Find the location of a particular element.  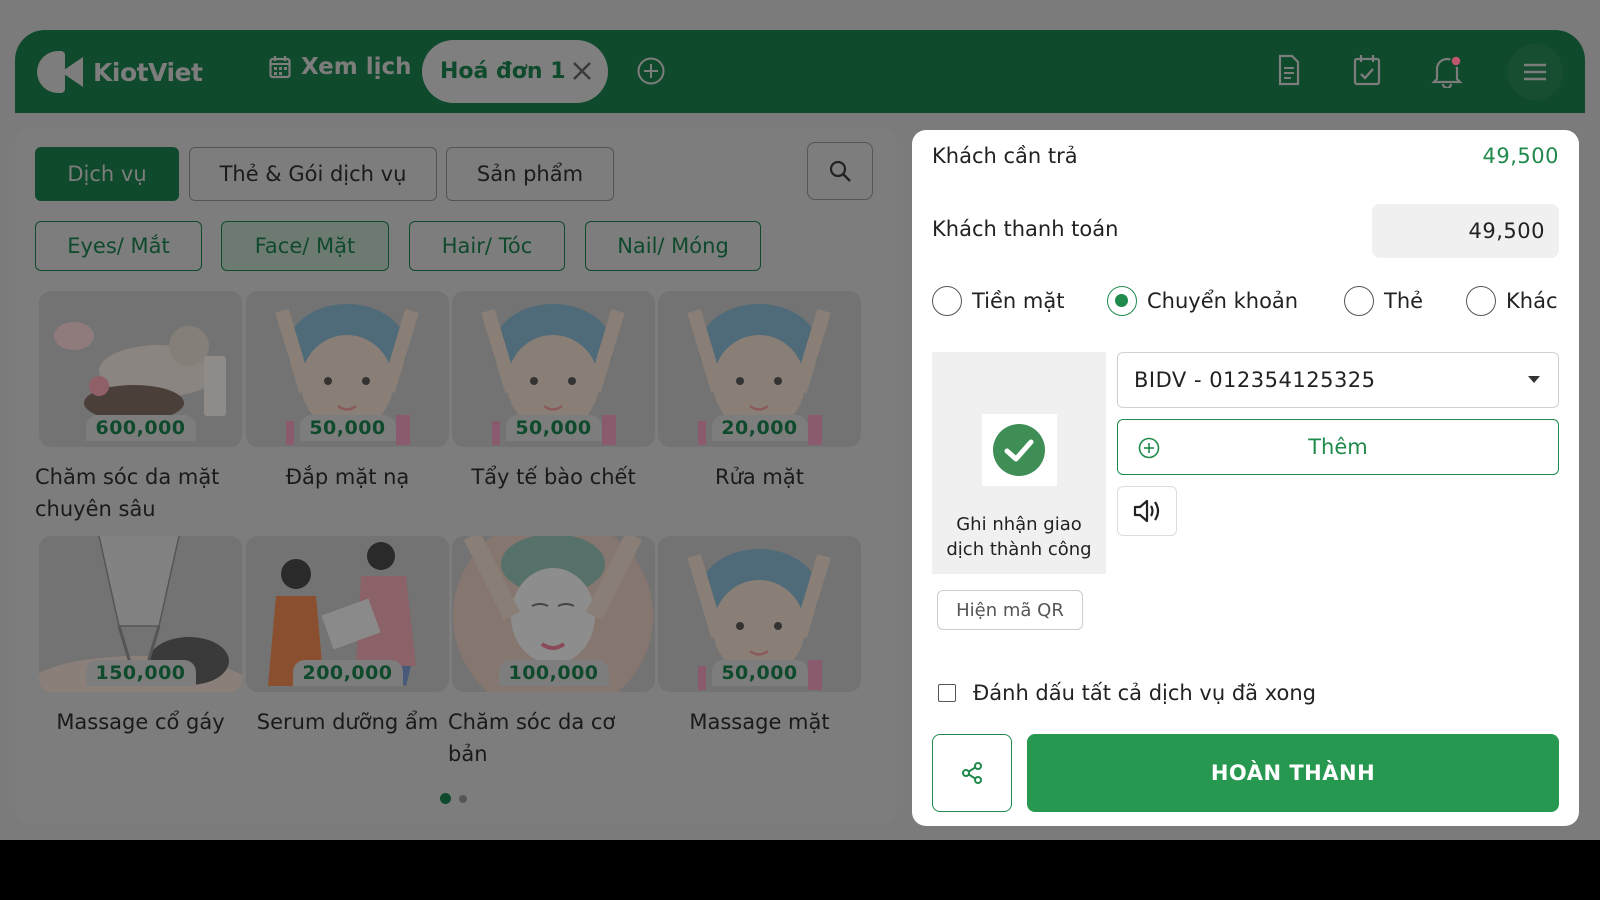

service-price: 20,000 is located at coordinates (759, 428).